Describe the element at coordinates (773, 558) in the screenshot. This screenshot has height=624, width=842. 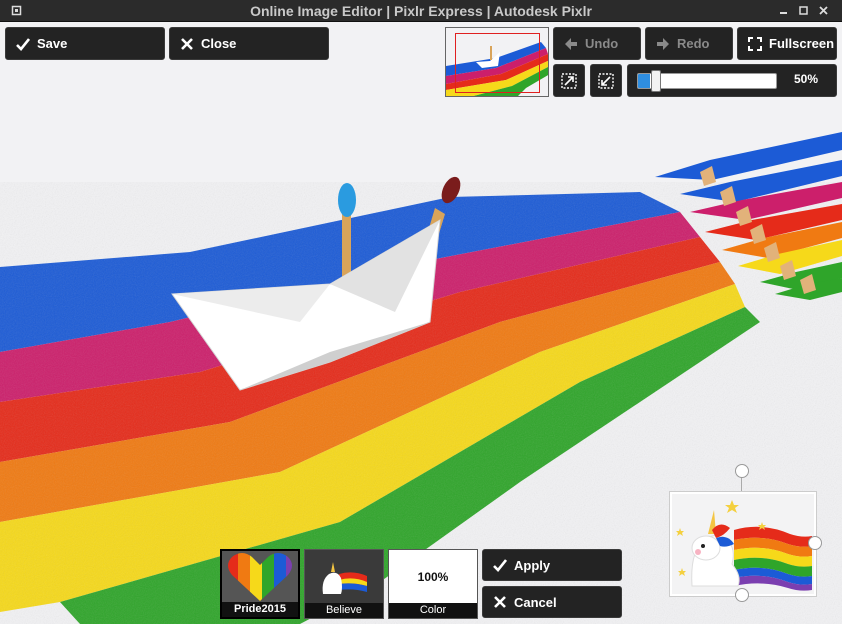
I see `rainbow-flag` at that location.